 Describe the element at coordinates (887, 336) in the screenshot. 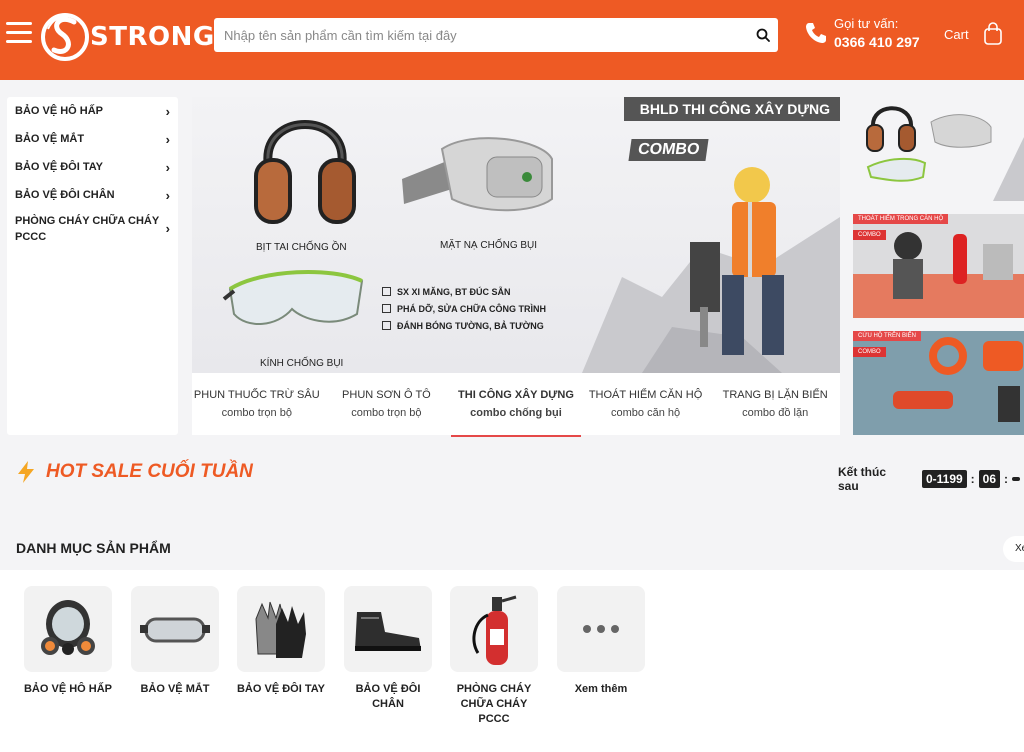

I see `promo-title: CỨU HỘ TRÊN BIỂN` at that location.